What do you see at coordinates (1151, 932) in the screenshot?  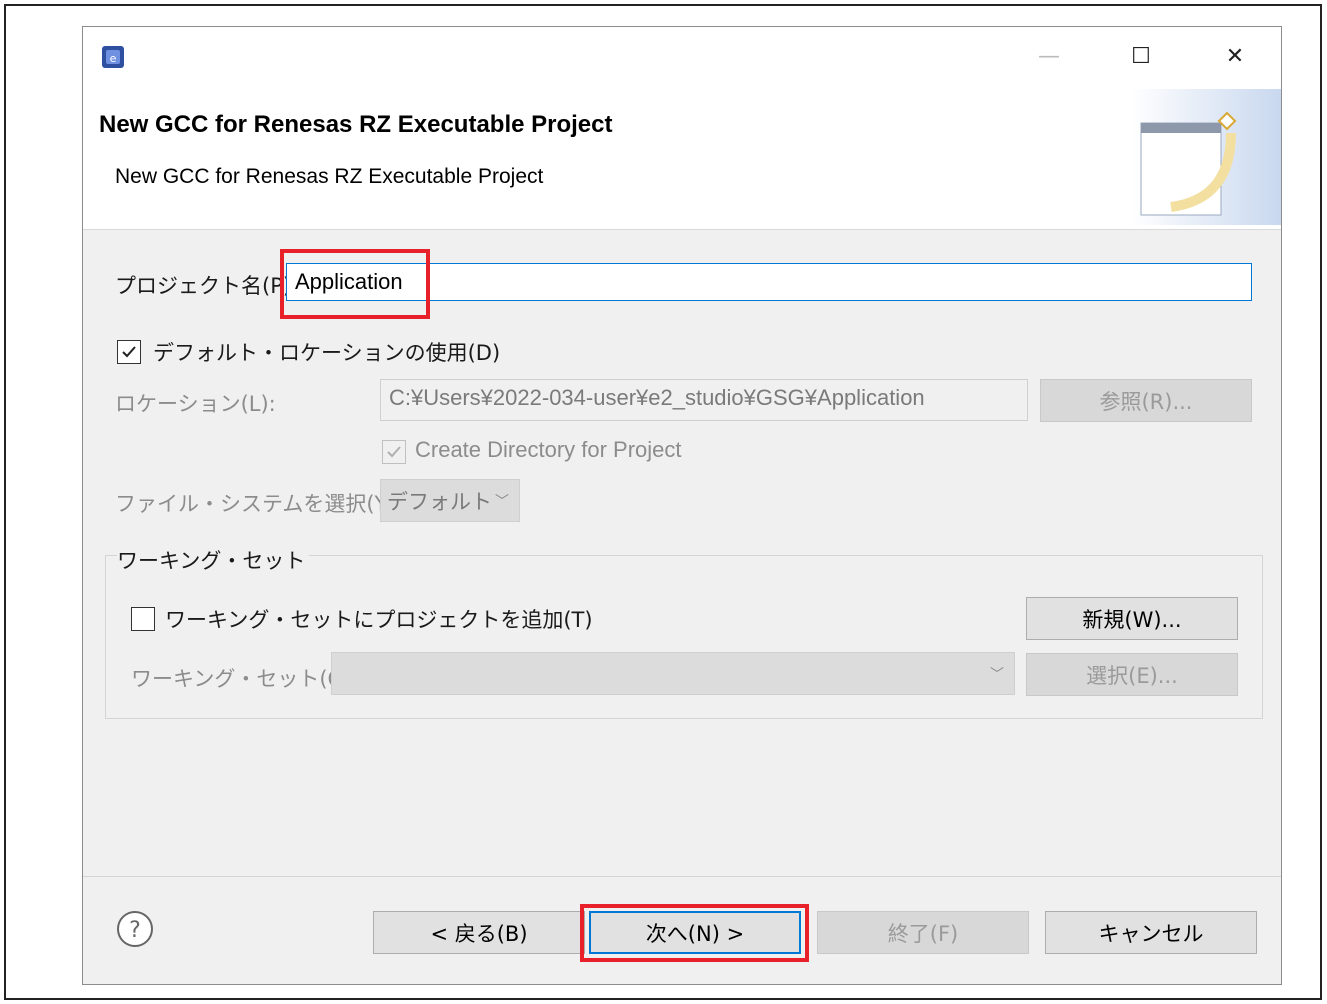 I see `cancel-button: キャンセル` at bounding box center [1151, 932].